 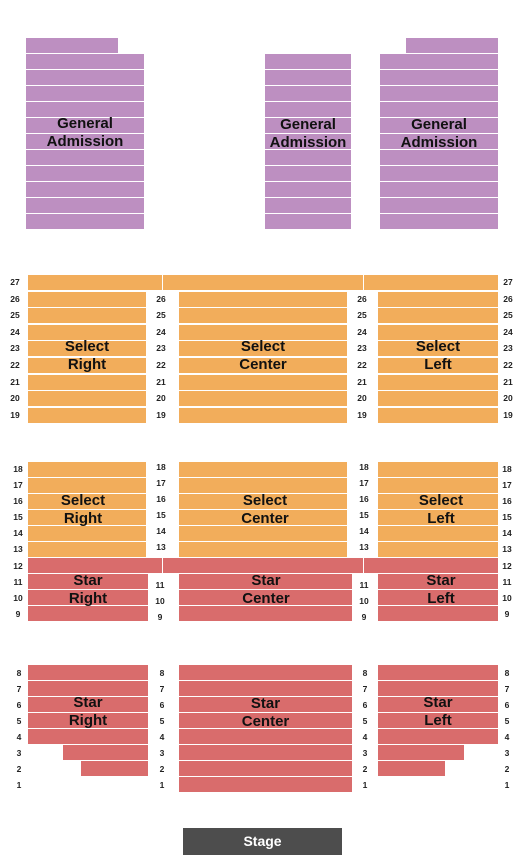 What do you see at coordinates (263, 565) in the screenshot?
I see `star-row-12-b` at bounding box center [263, 565].